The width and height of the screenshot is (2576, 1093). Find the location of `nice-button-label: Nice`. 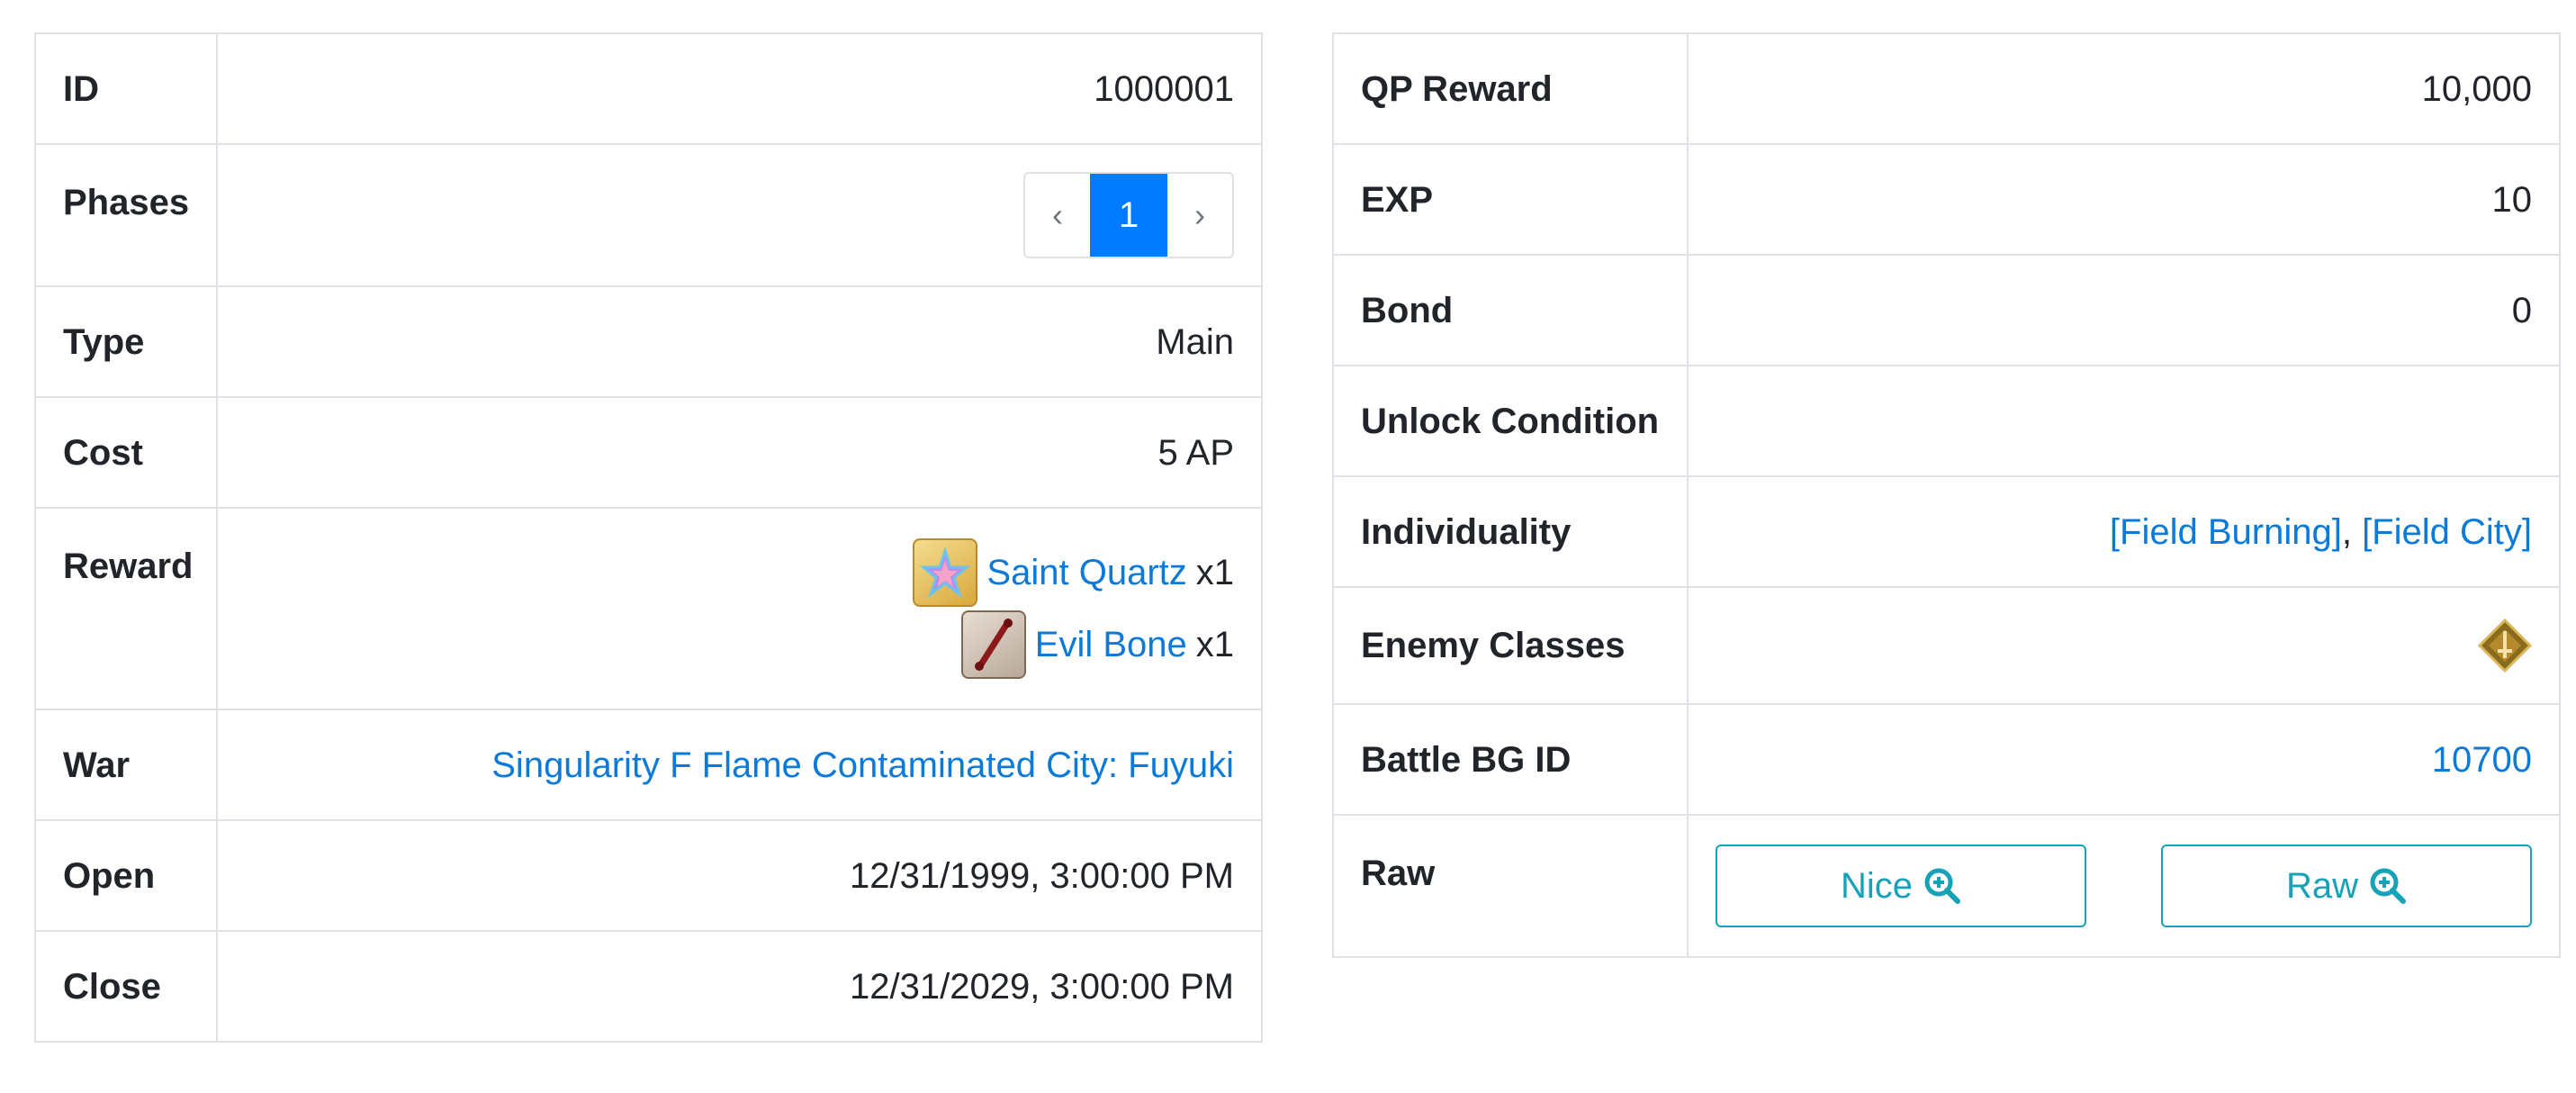

nice-button-label: Nice is located at coordinates (1877, 886).